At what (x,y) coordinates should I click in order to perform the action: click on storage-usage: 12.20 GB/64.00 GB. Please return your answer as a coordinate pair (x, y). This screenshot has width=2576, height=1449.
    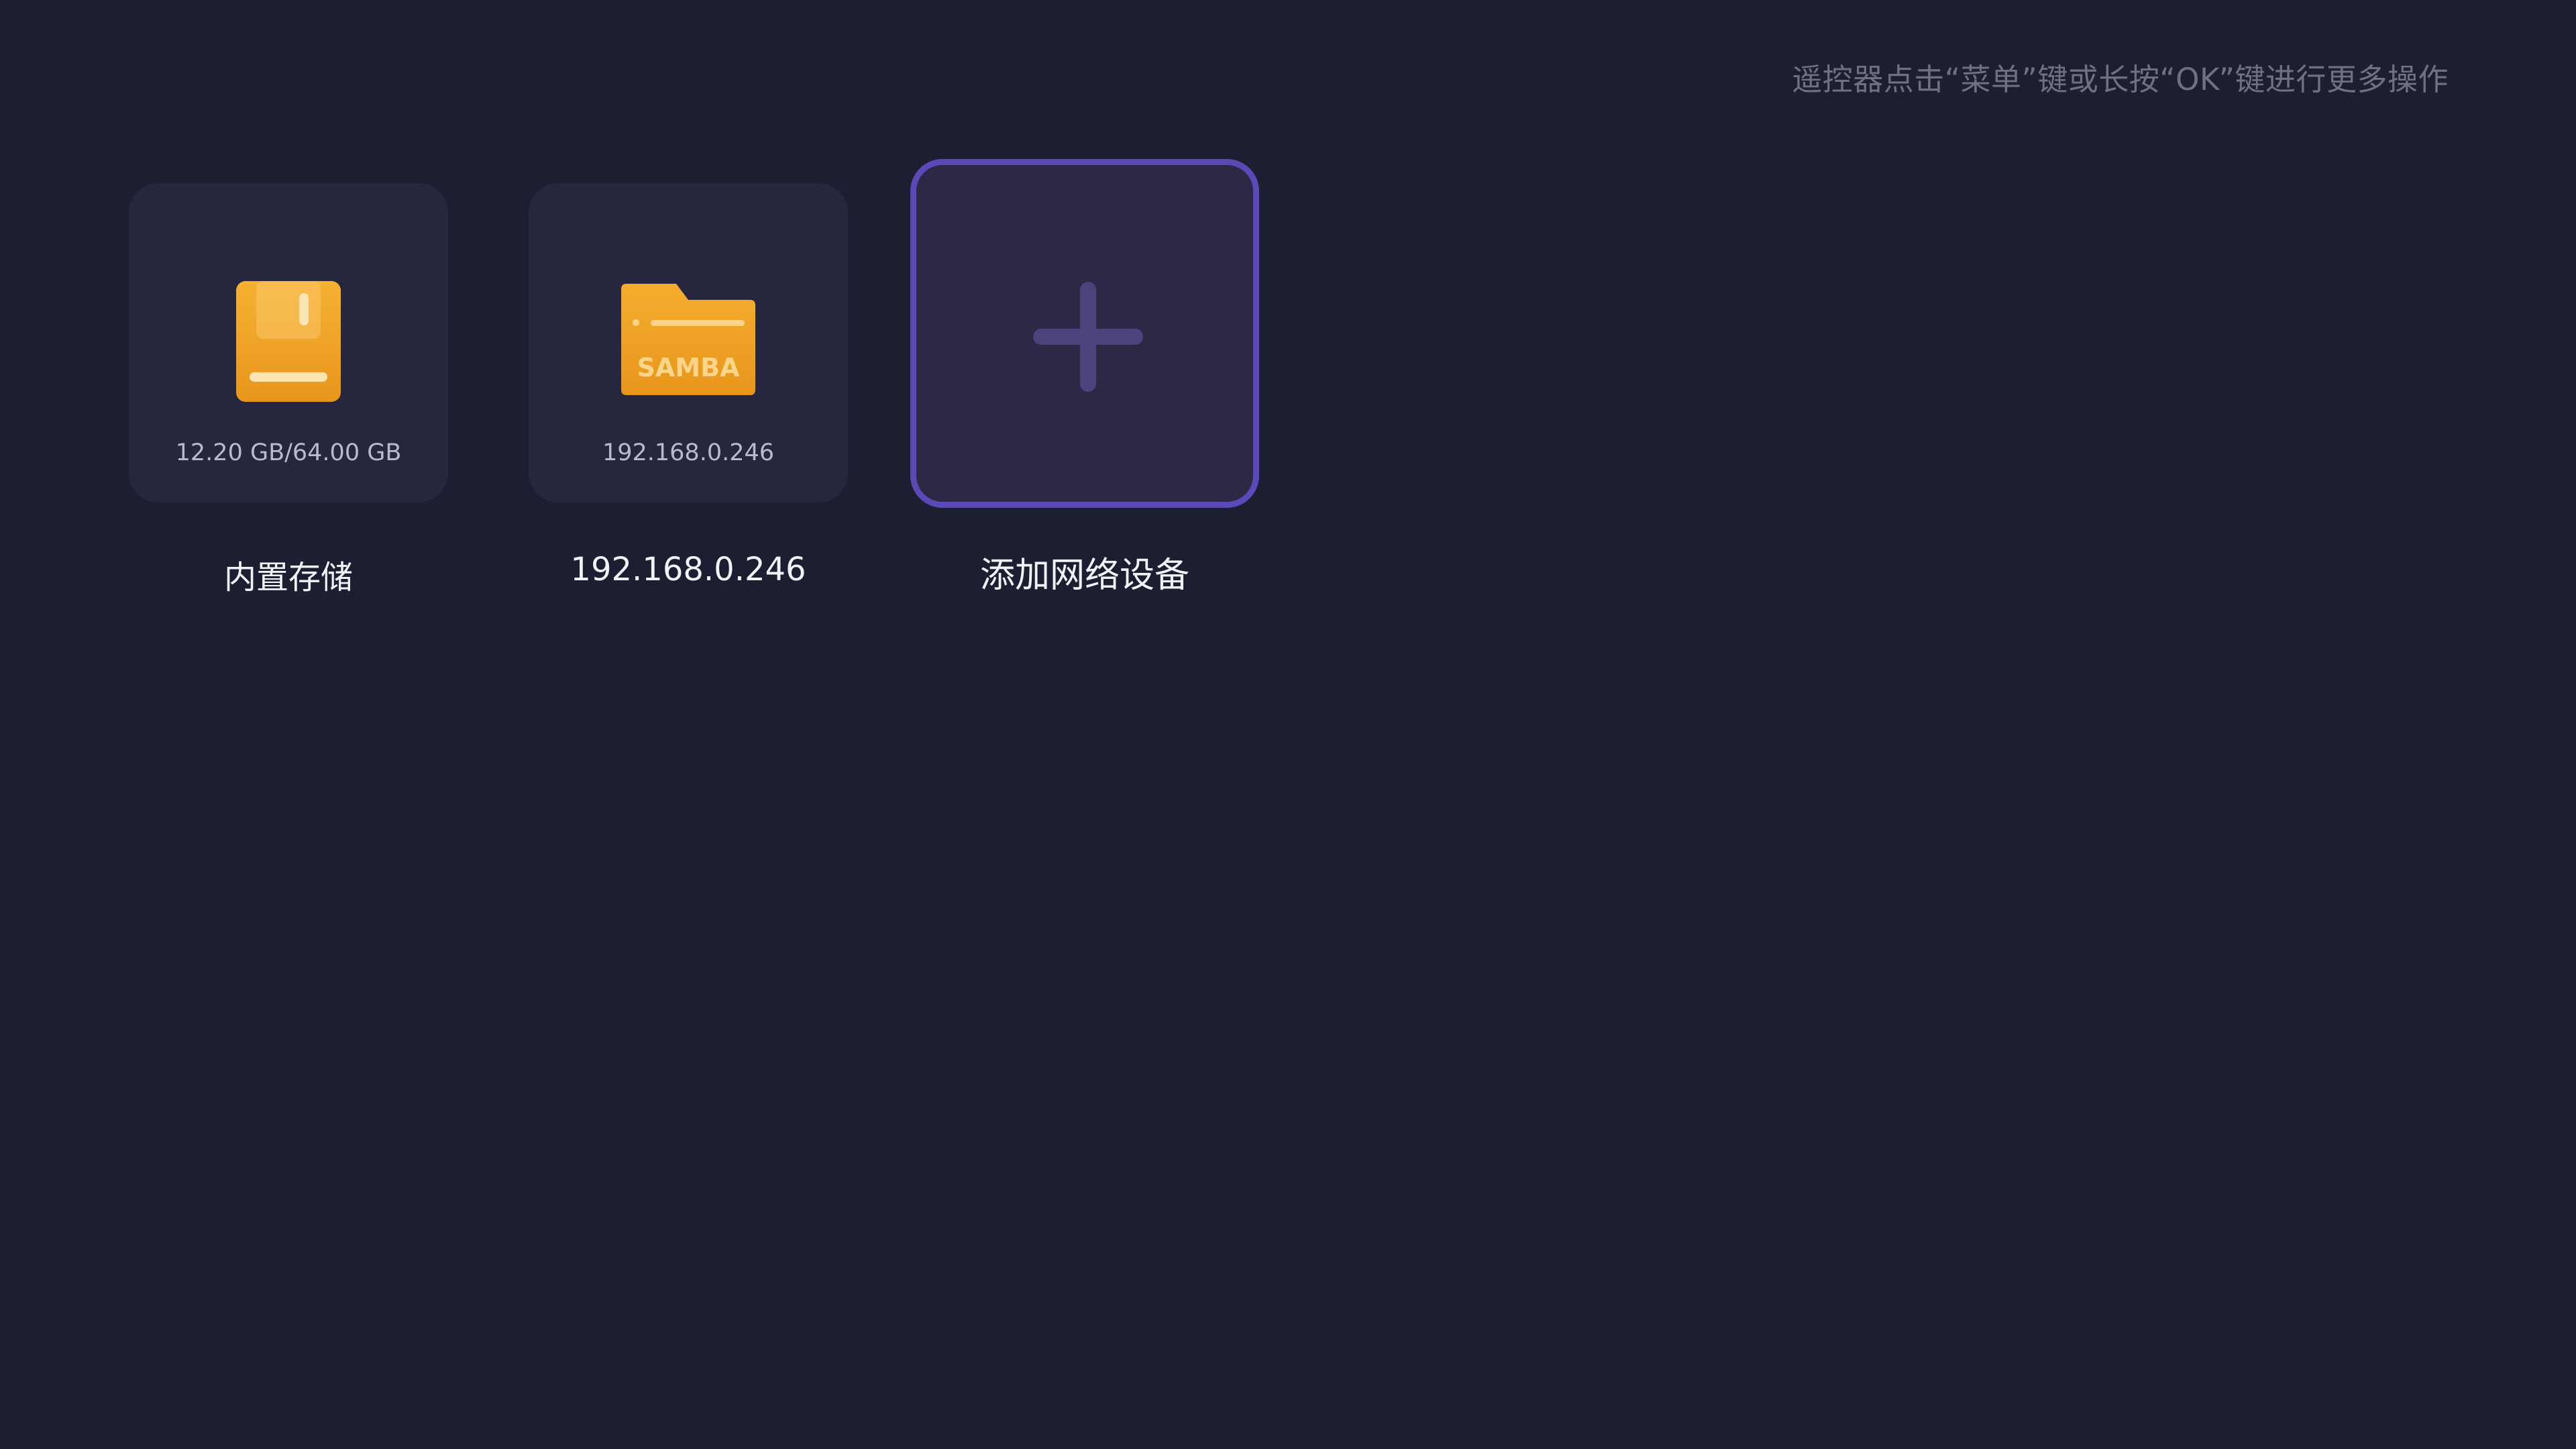
    Looking at the image, I should click on (288, 452).